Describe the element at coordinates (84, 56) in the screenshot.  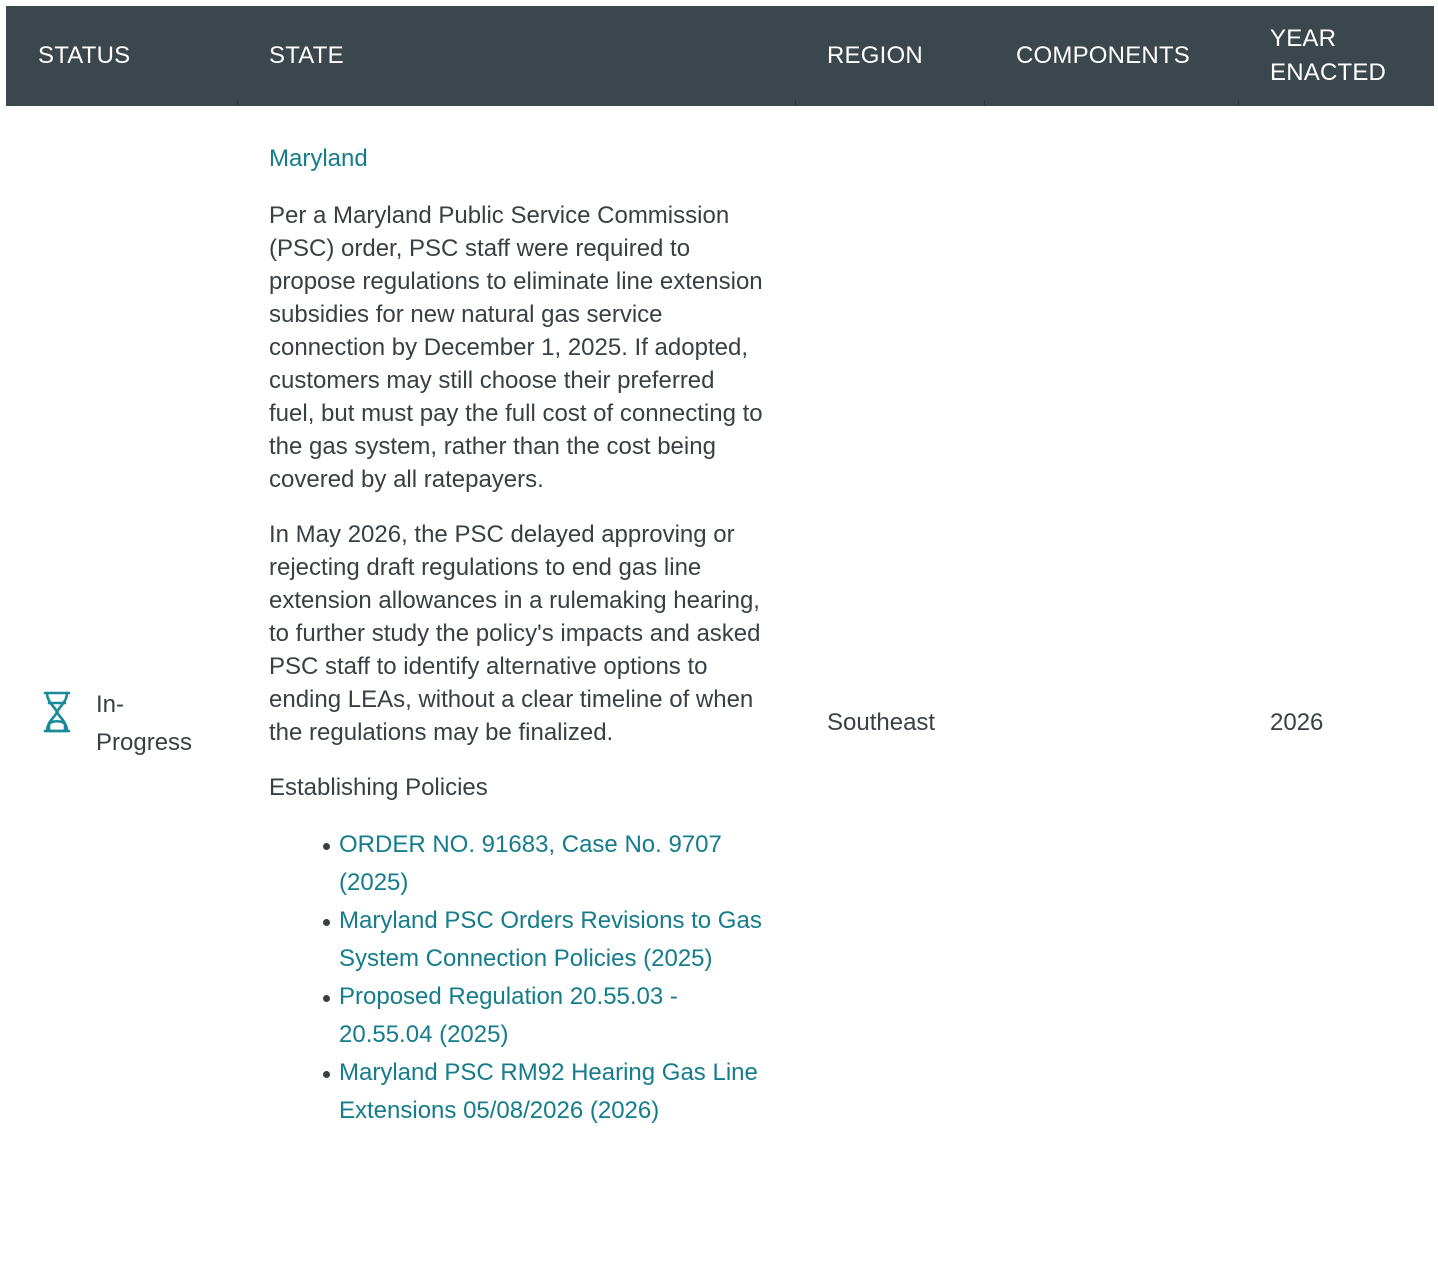
I see `header-status: STATUS` at that location.